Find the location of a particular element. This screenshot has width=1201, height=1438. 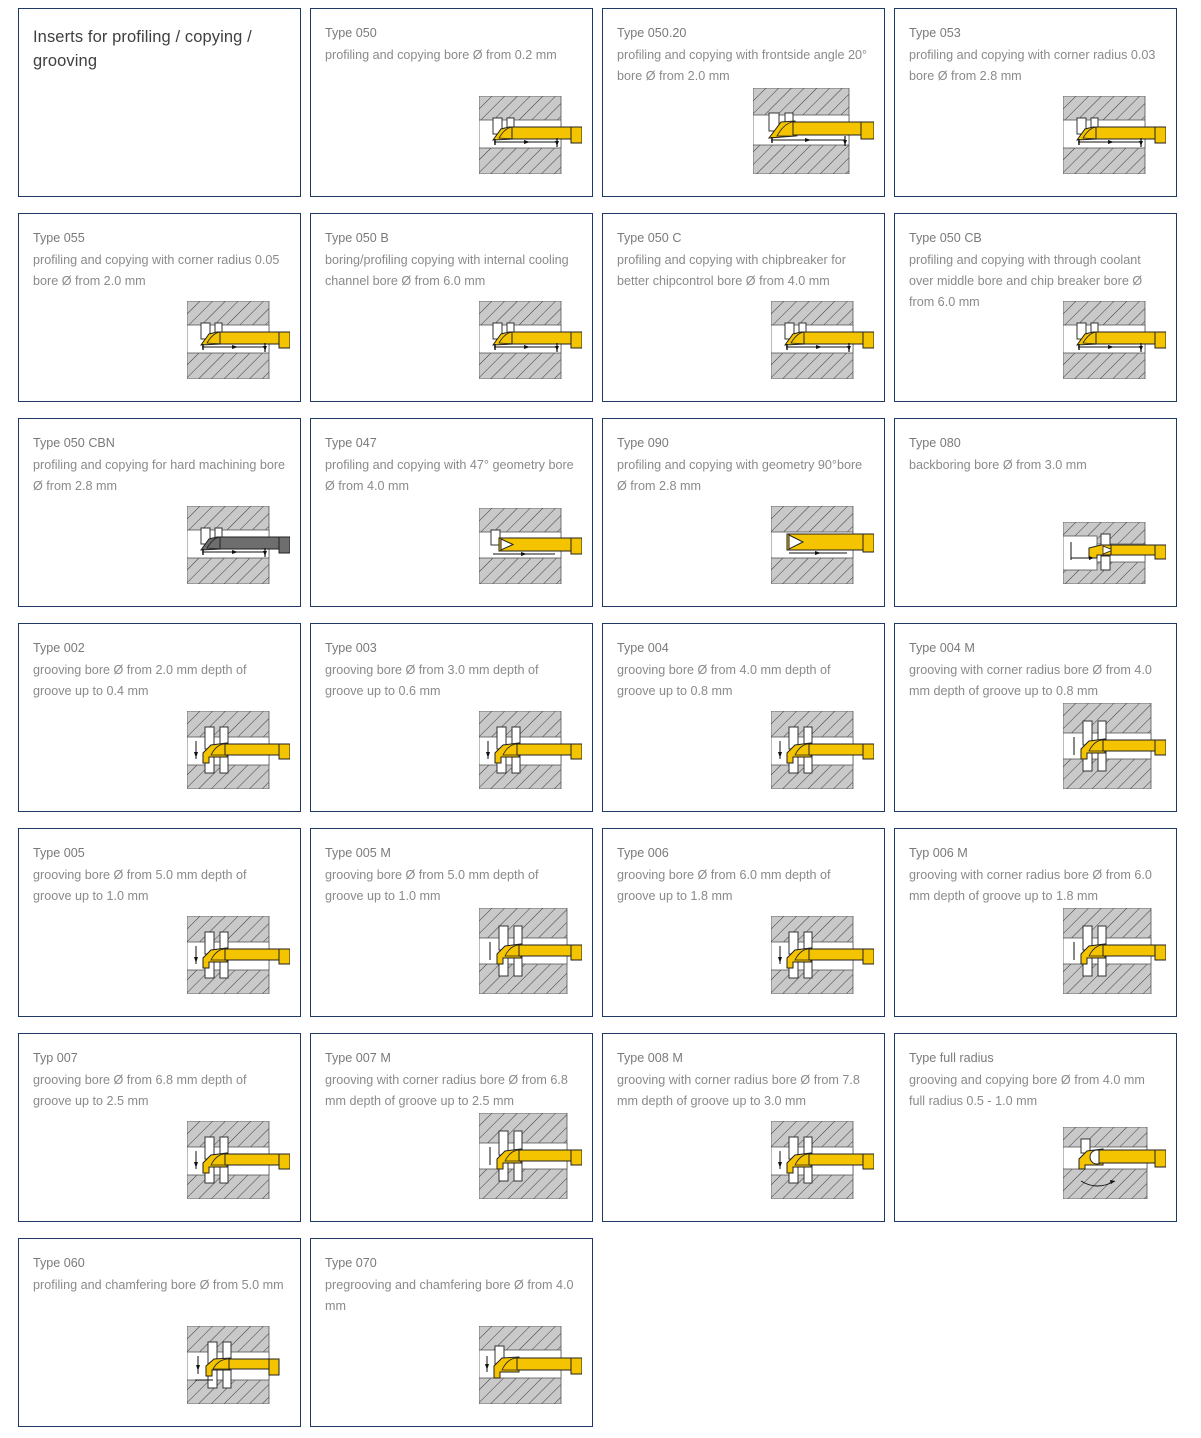

insert-type-label: Type 003 is located at coordinates (351, 648).